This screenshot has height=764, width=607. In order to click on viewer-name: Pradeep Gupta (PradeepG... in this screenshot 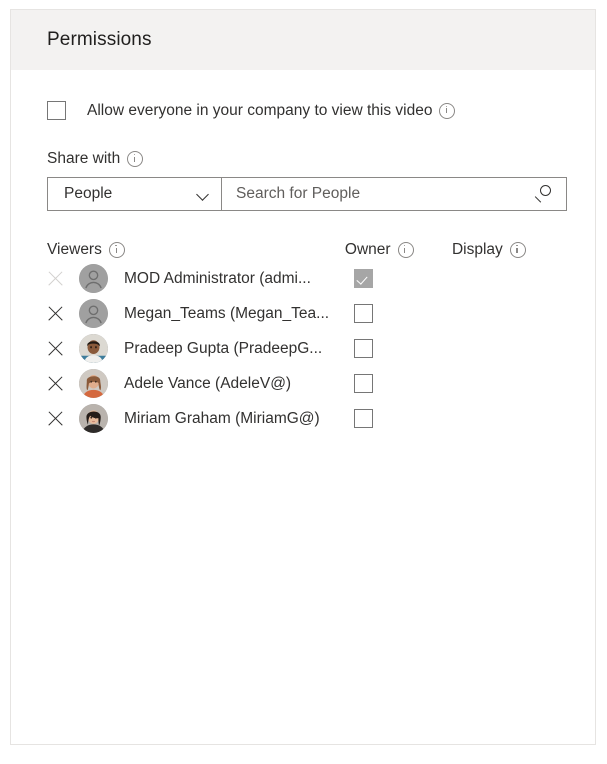, I will do `click(223, 348)`.